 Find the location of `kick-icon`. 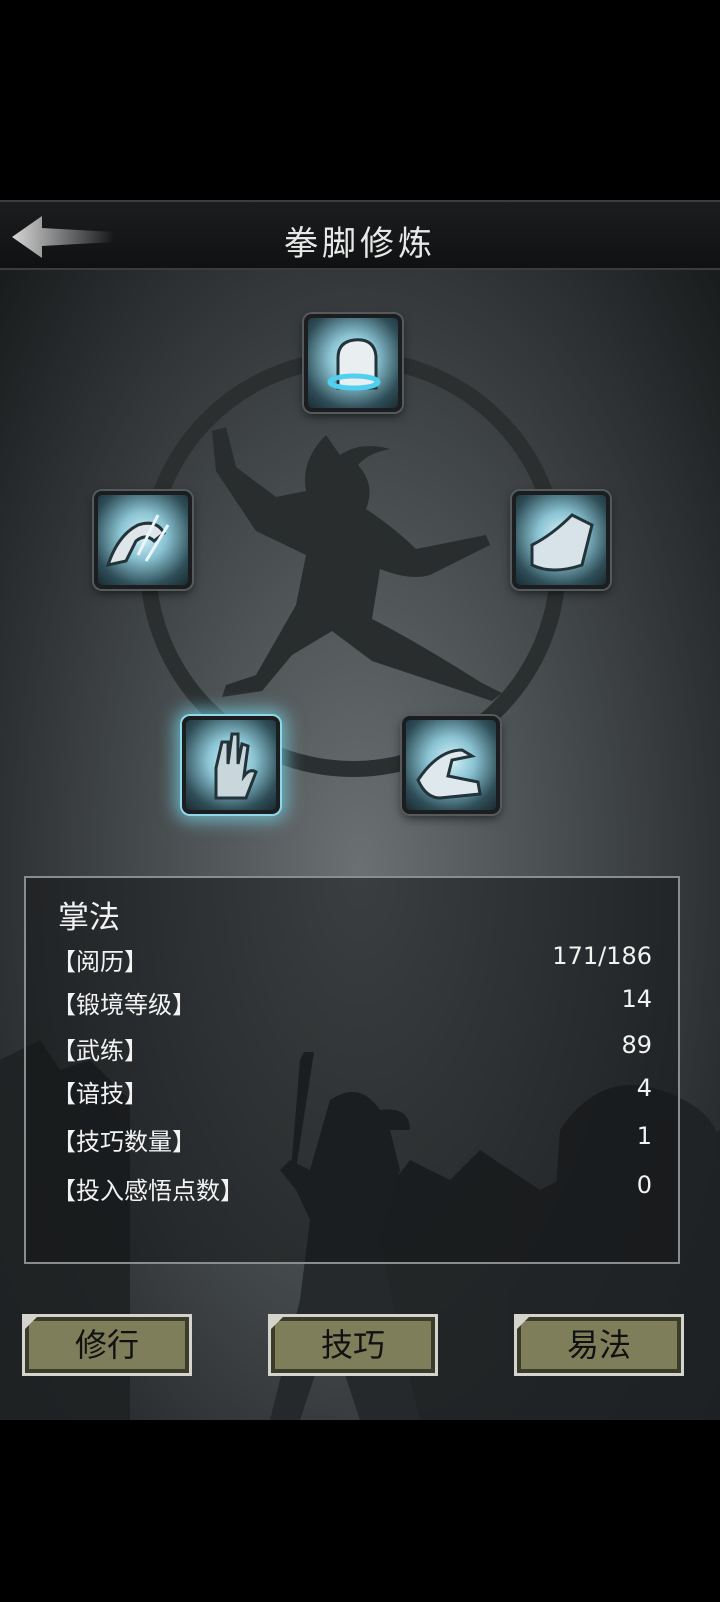

kick-icon is located at coordinates (562, 542).